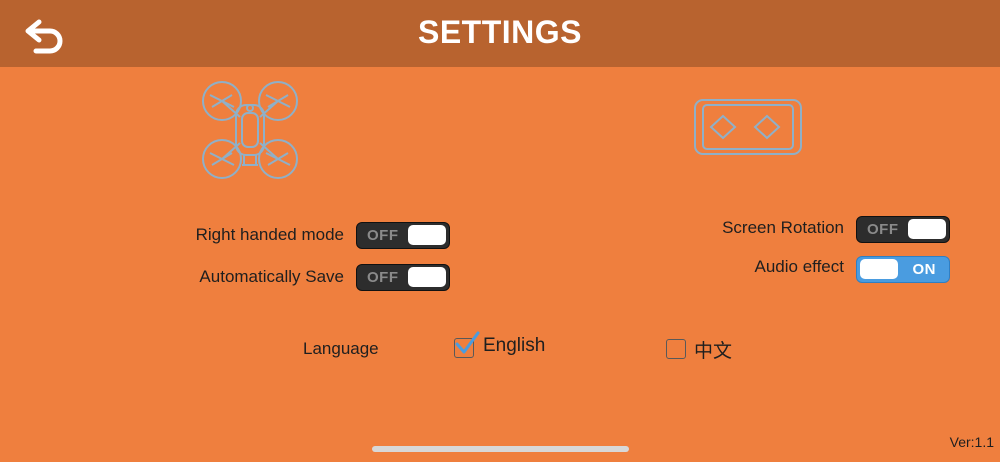 This screenshot has width=1000, height=462. What do you see at coordinates (271, 276) in the screenshot?
I see `automatically-save-label: Automatically Save` at bounding box center [271, 276].